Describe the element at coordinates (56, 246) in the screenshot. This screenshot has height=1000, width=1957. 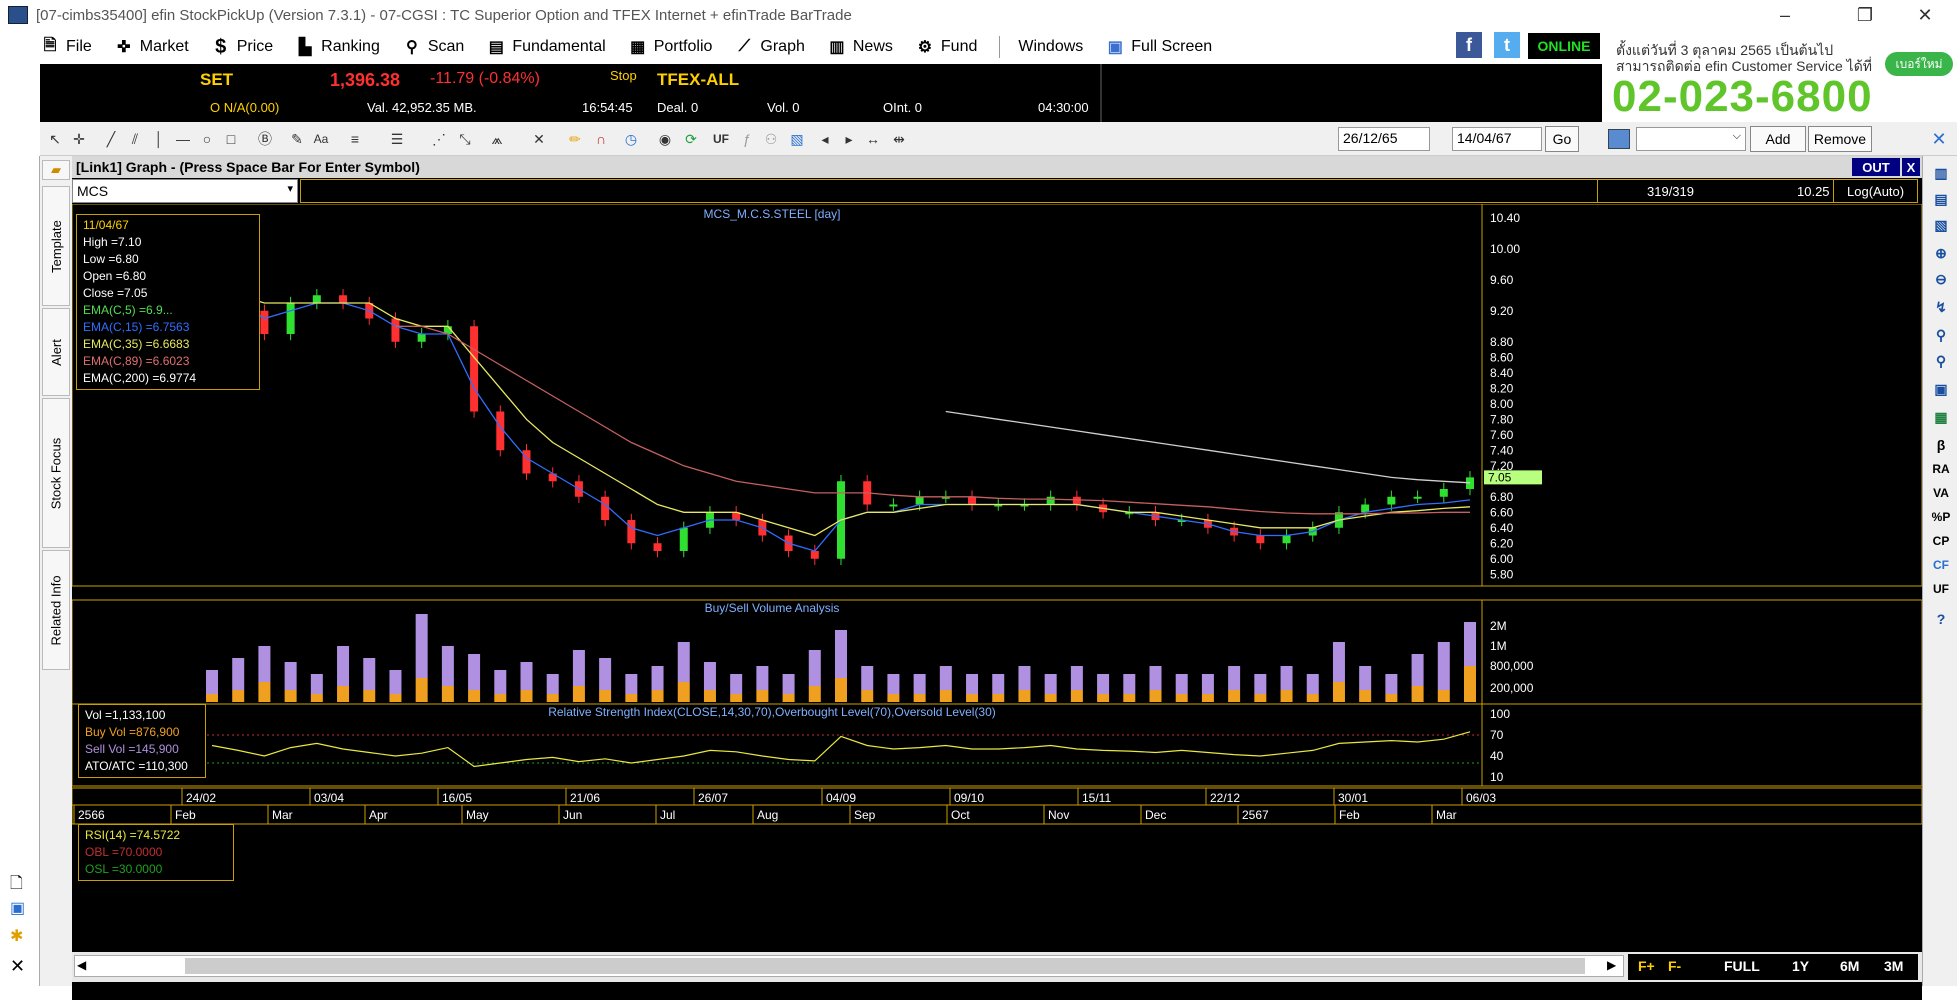
I see `tab-template: Template` at that location.